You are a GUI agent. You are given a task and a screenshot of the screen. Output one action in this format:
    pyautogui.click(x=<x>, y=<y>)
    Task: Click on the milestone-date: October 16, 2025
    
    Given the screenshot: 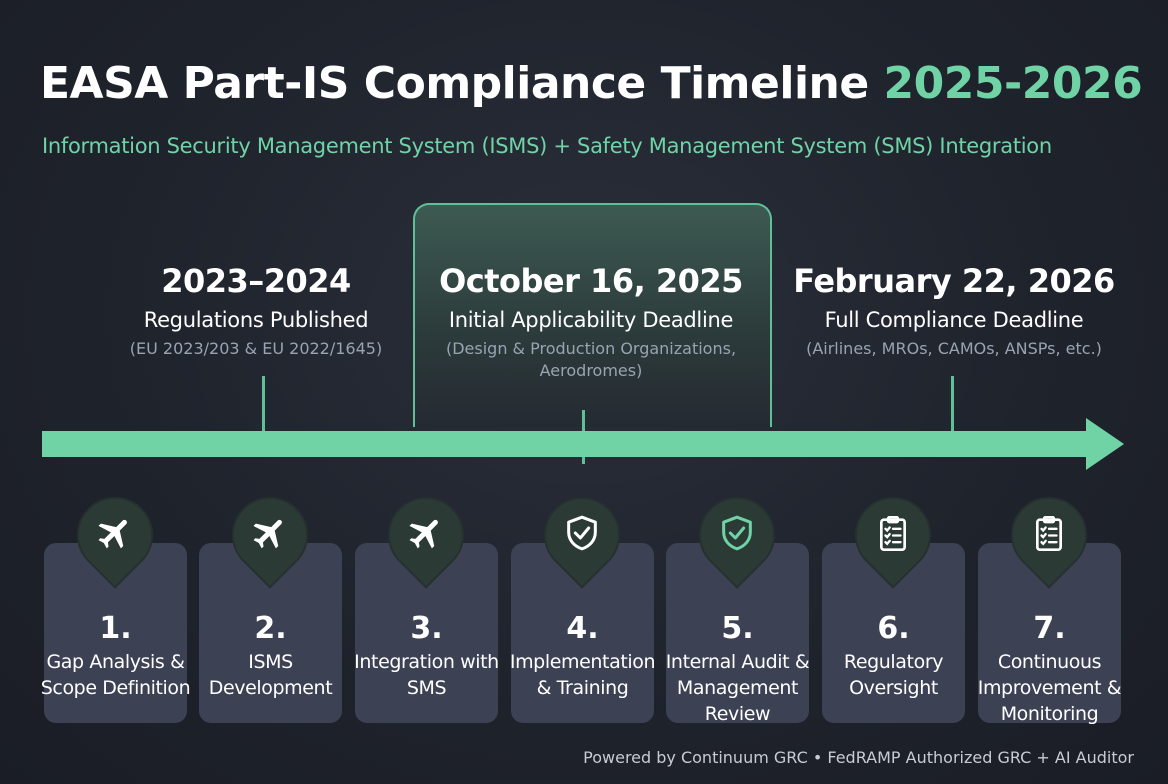 What is the action you would take?
    pyautogui.click(x=591, y=281)
    